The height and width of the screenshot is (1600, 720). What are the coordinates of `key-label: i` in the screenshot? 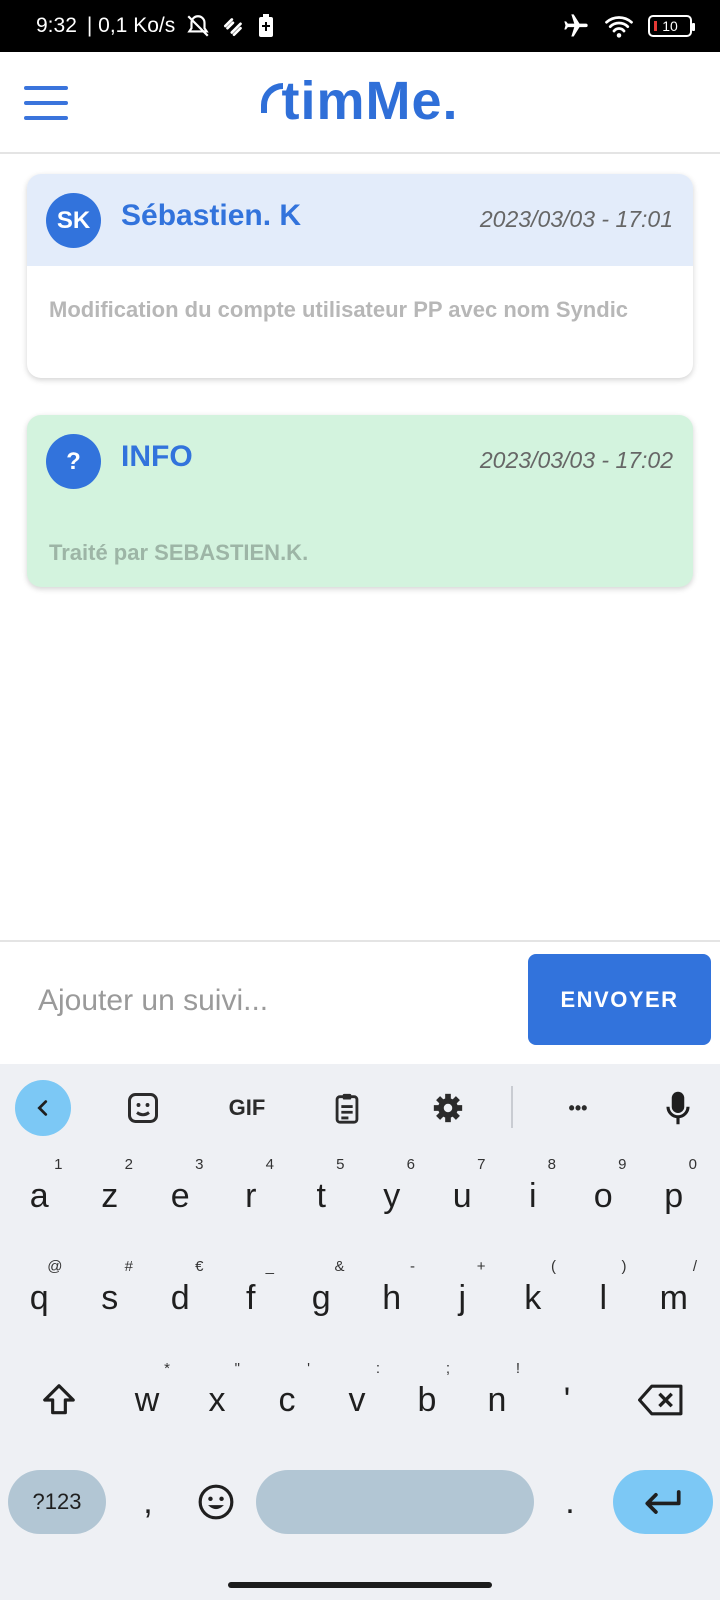 It's located at (532, 1195).